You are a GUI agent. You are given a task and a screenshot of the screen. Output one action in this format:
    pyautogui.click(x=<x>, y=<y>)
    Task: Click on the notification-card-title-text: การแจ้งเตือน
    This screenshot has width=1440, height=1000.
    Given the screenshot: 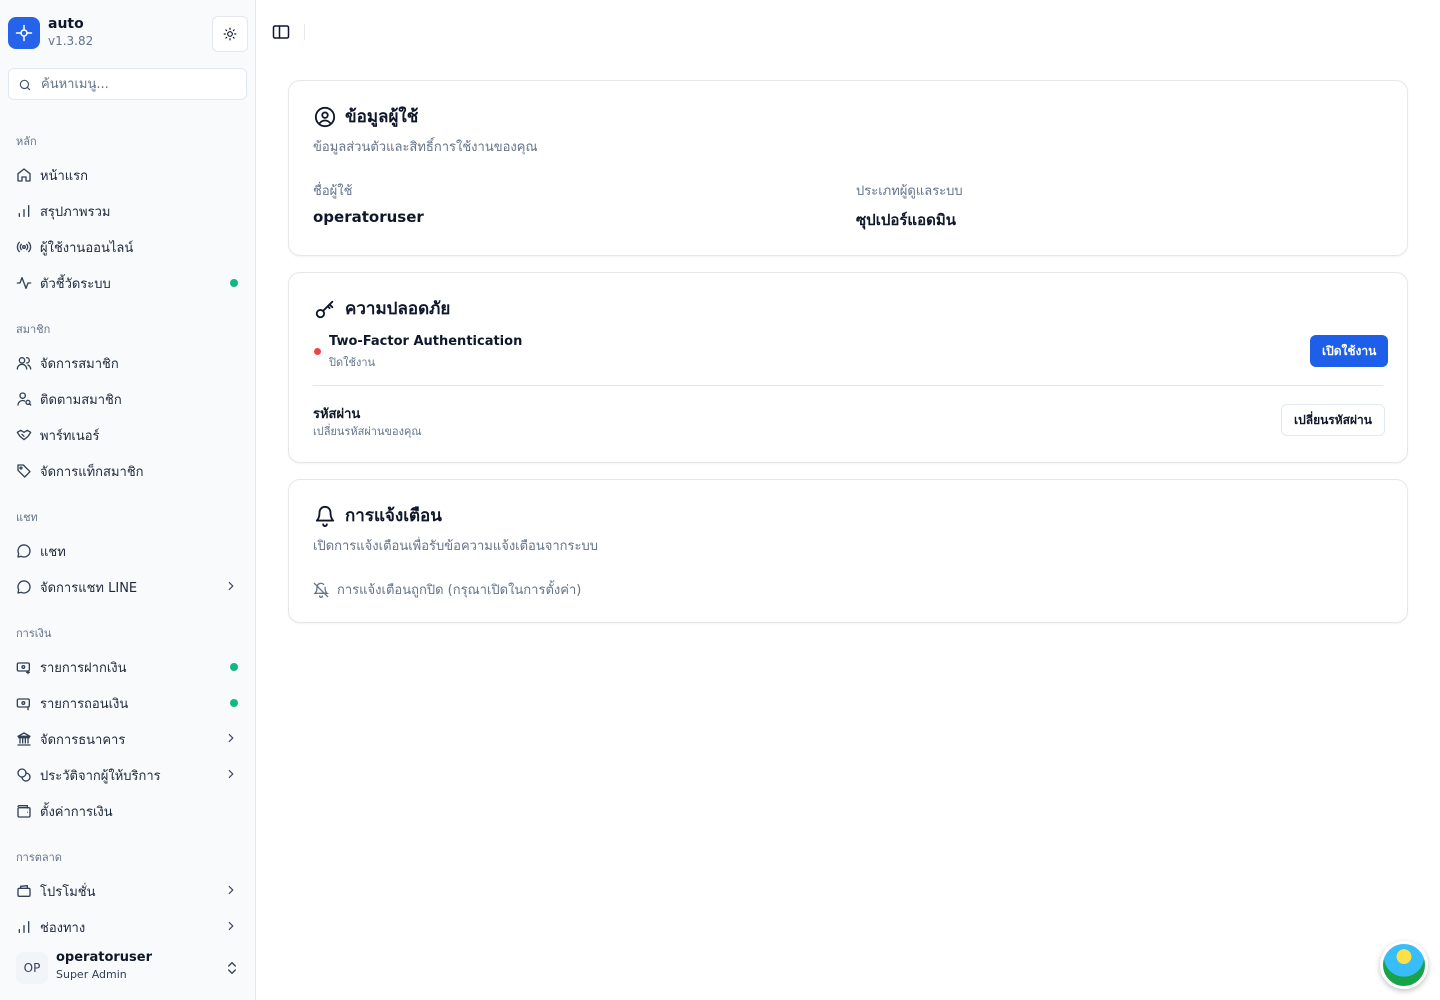 What is the action you would take?
    pyautogui.click(x=393, y=516)
    